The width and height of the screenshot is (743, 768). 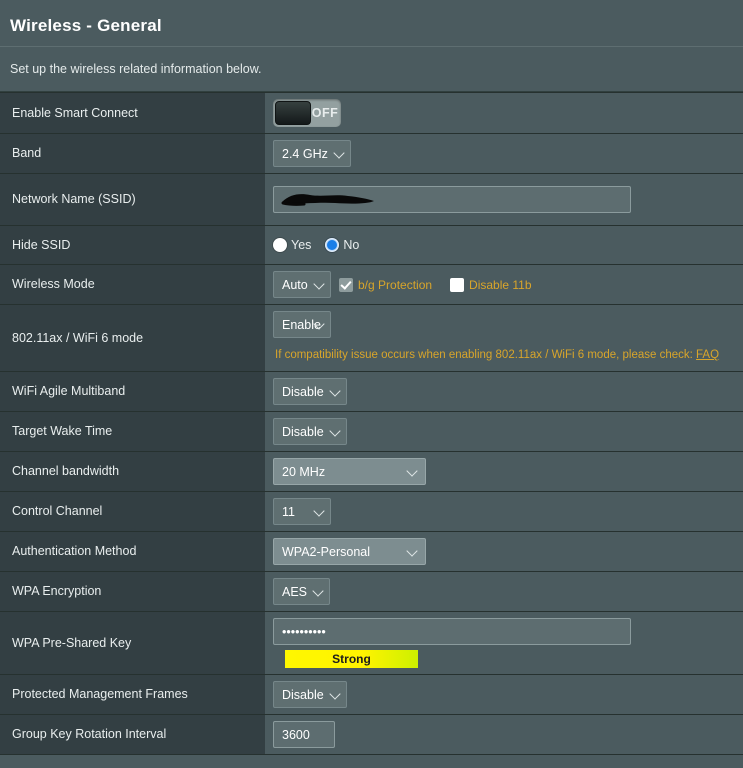 I want to click on checkbox-unchecked-icon, so click(x=457, y=284).